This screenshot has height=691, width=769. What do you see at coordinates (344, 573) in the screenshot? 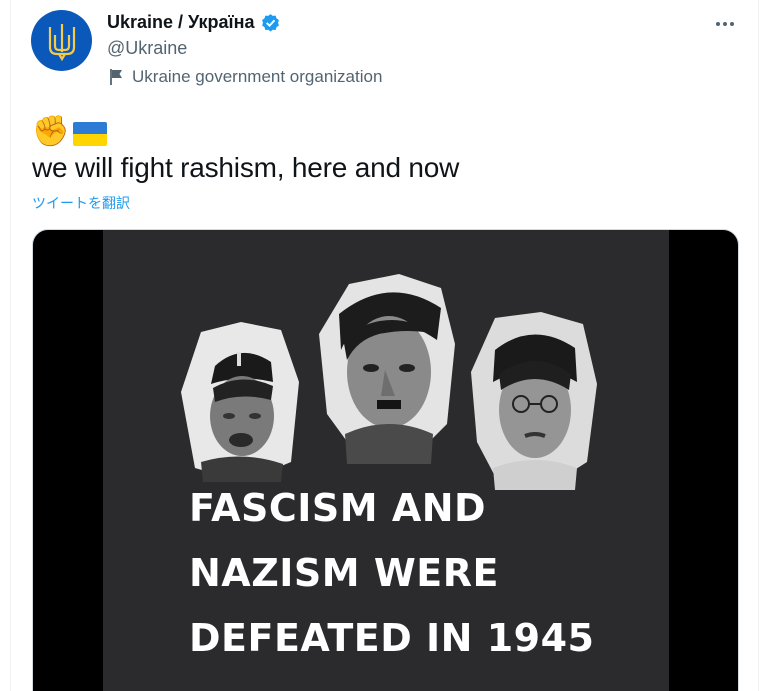
I see `headline-line: NAZISM WERE` at bounding box center [344, 573].